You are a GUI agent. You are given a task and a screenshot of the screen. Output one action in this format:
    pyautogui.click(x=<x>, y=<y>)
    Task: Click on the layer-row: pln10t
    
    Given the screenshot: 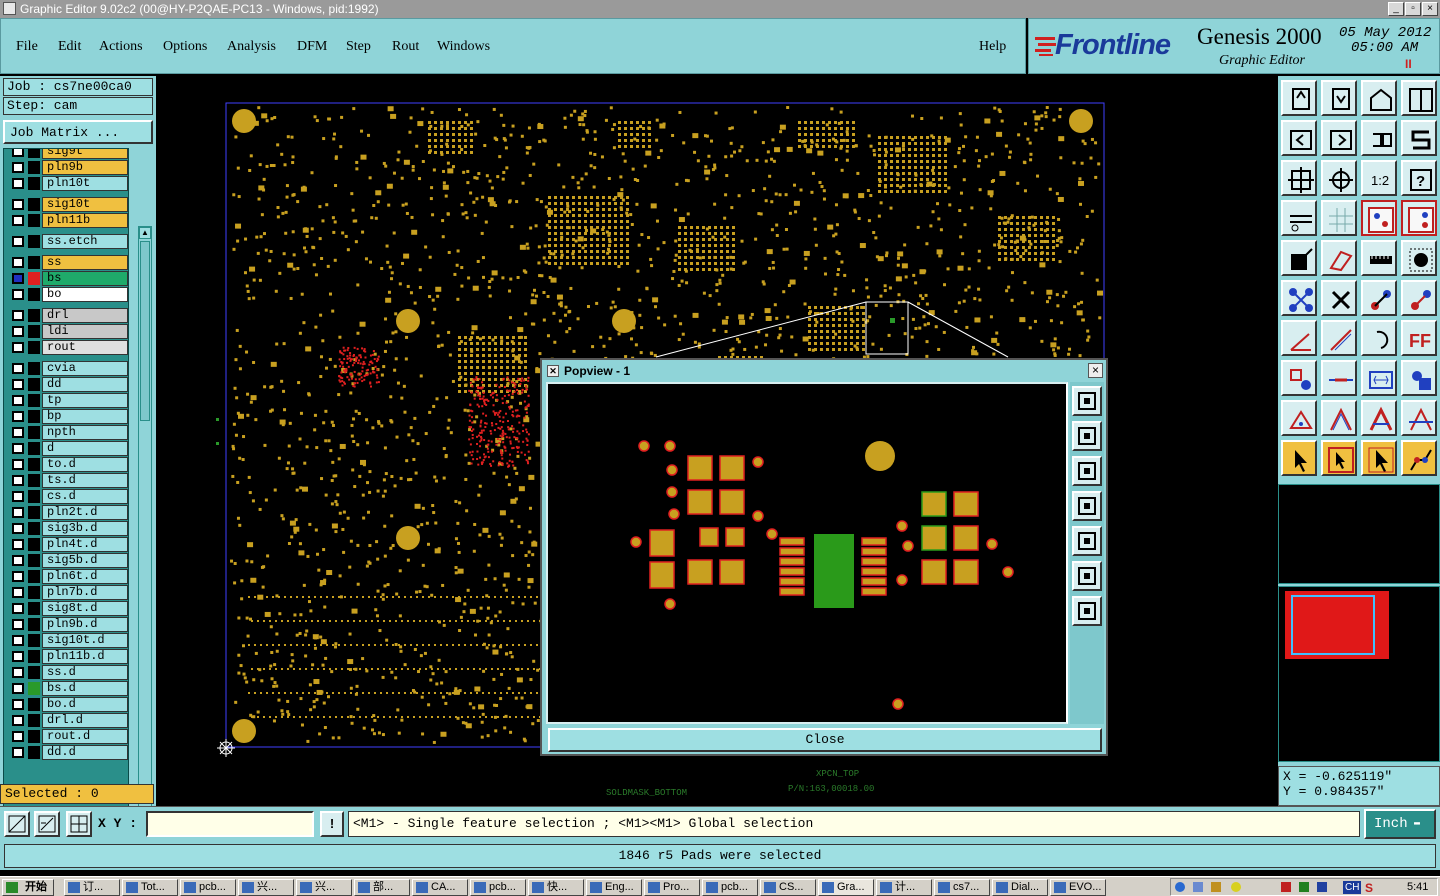 What is the action you would take?
    pyautogui.click(x=67, y=183)
    